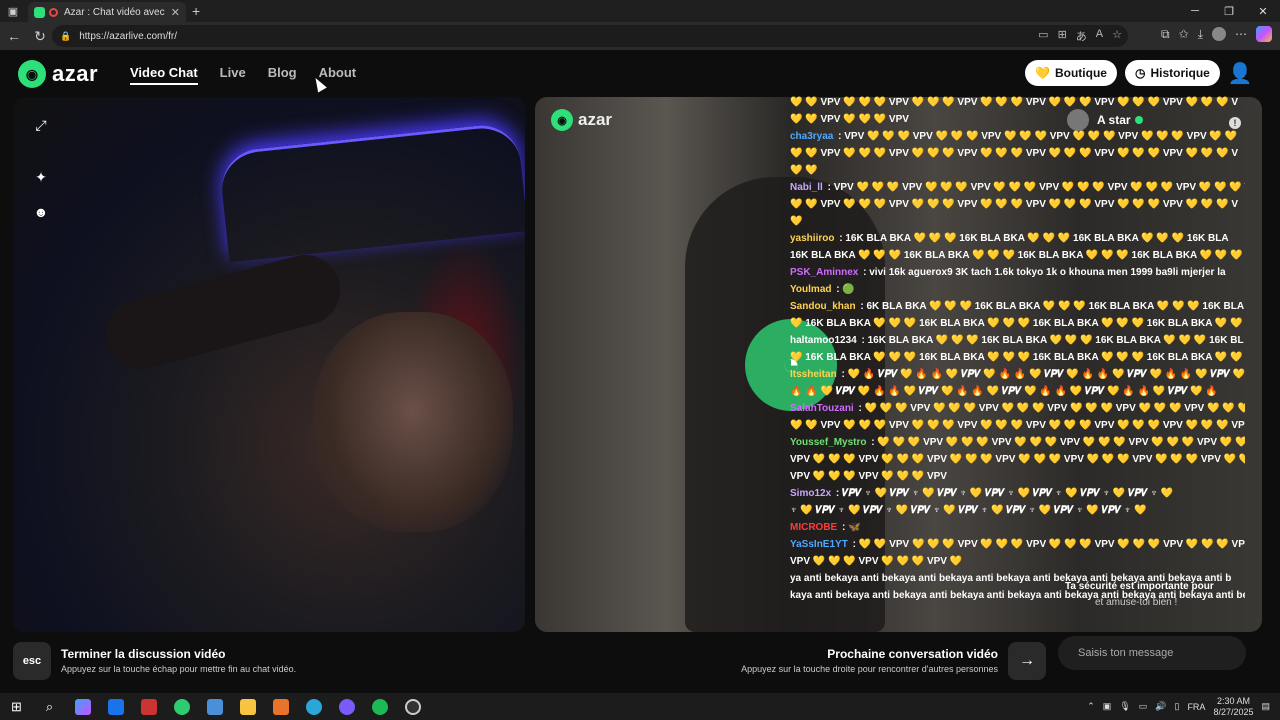 Image resolution: width=1280 pixels, height=720 pixels. I want to click on url-text: https://azarlive.com/fr/, so click(128, 36).